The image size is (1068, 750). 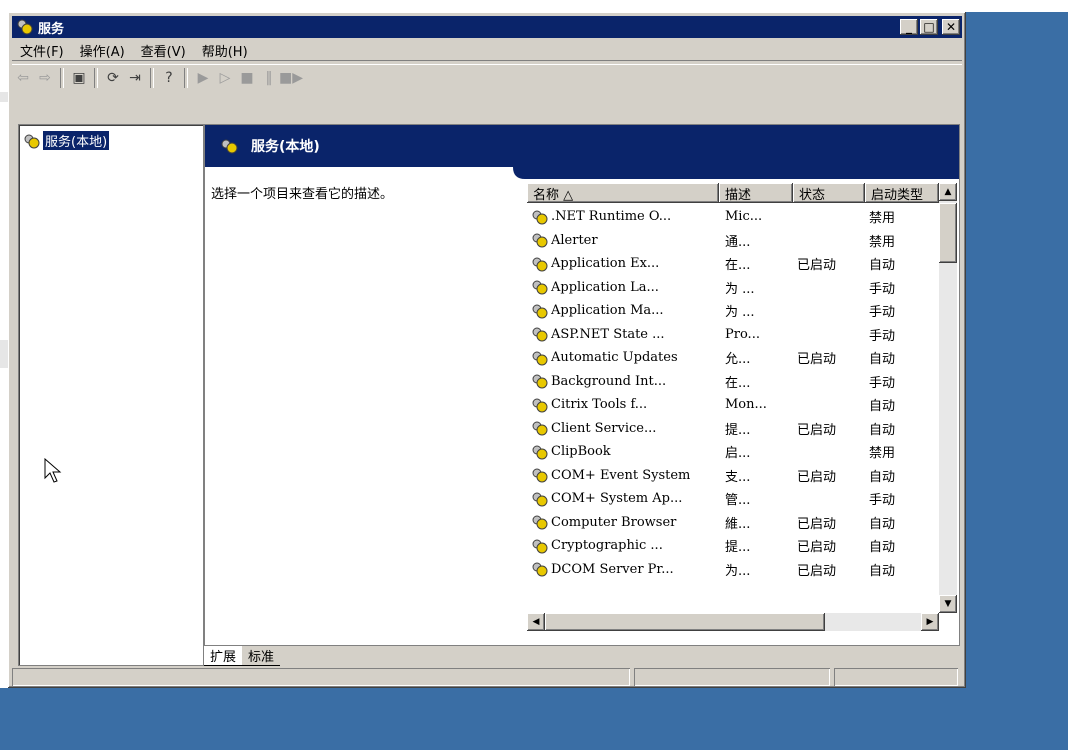 I want to click on service-name: Automatic Updates, so click(x=614, y=358).